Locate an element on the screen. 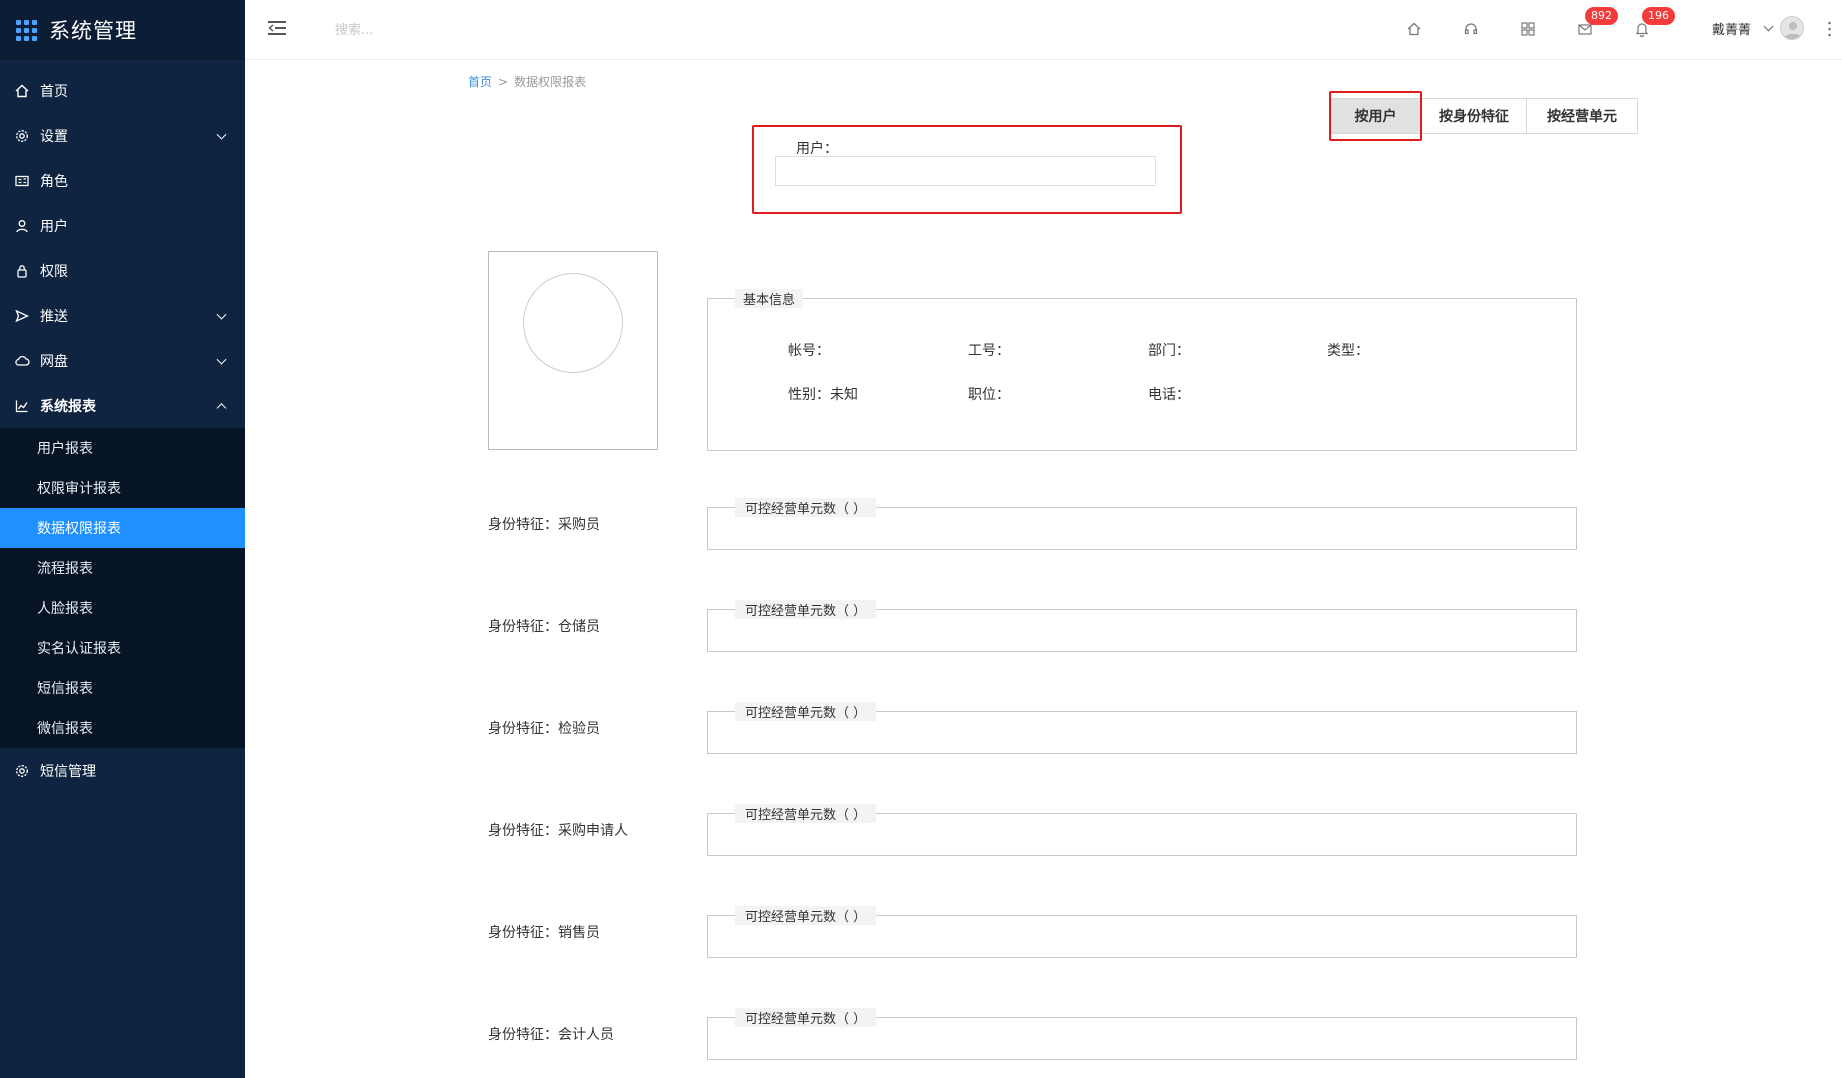 The image size is (1842, 1078). id-card-icon is located at coordinates (22, 181).